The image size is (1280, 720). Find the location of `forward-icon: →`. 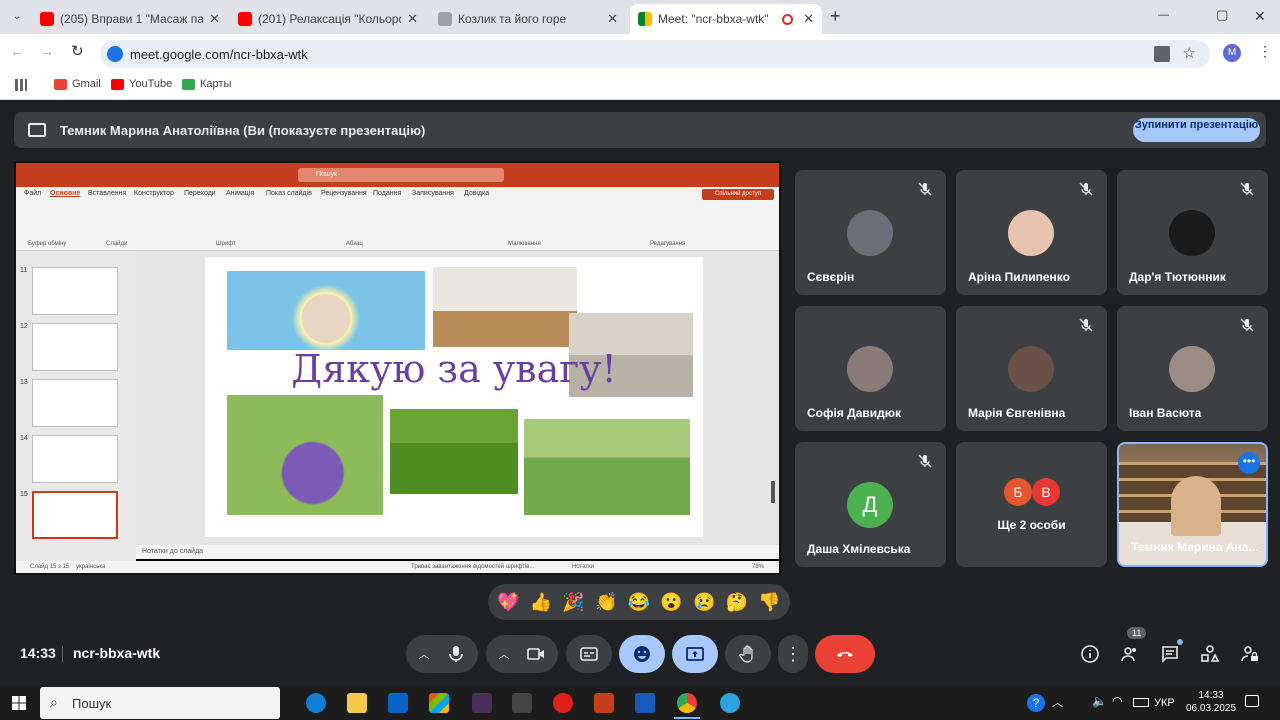

forward-icon: → is located at coordinates (47, 51).